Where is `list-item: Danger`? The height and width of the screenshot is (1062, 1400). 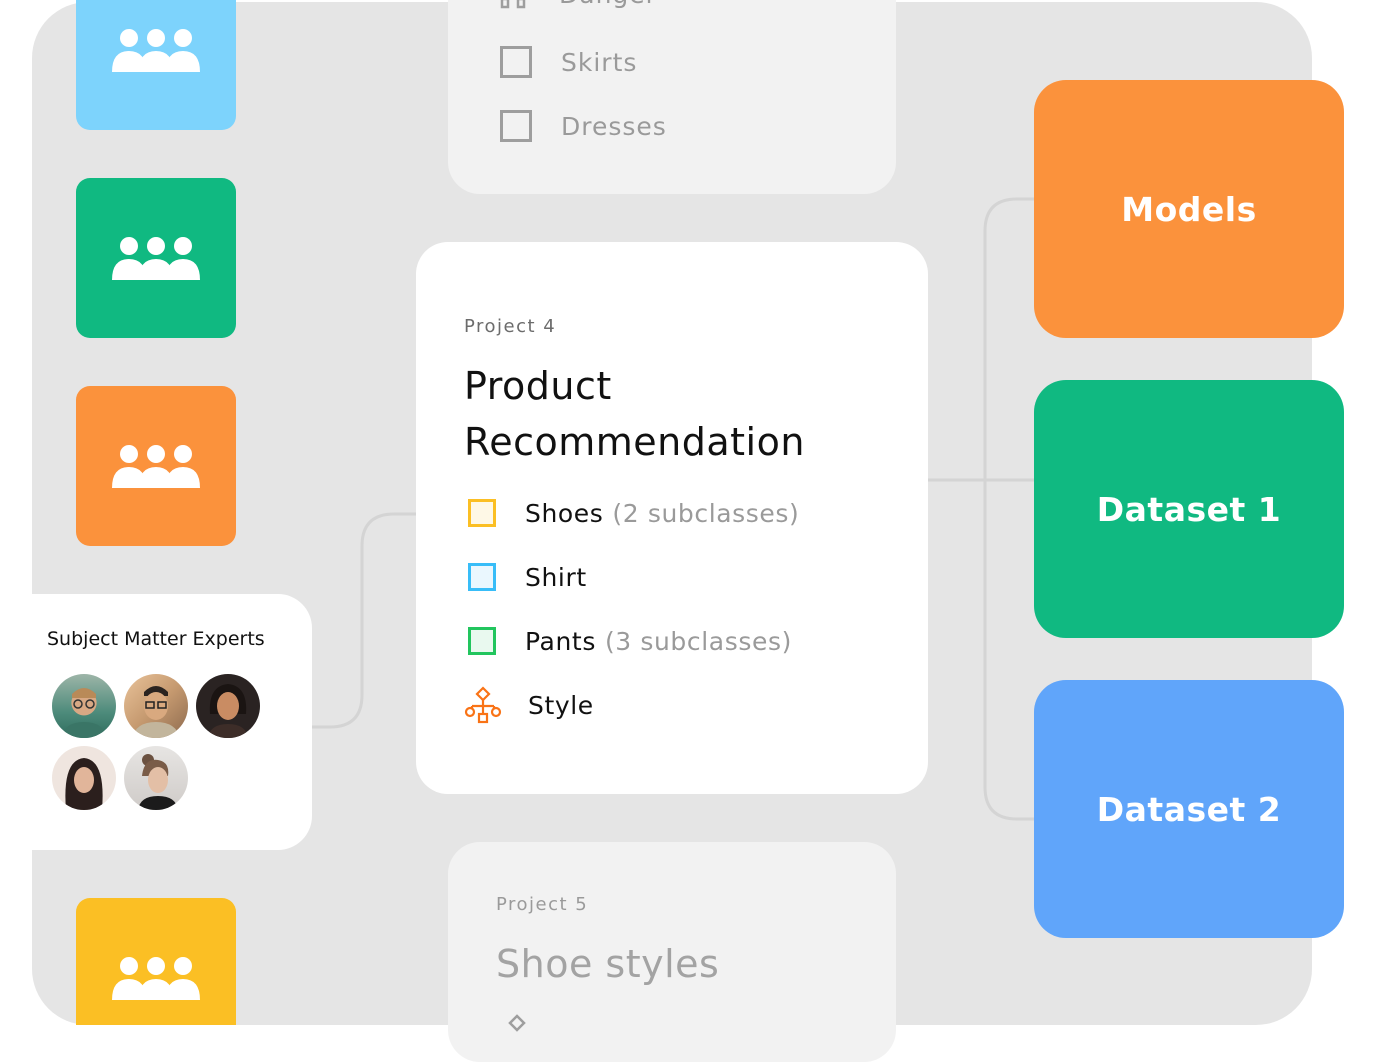
list-item: Danger is located at coordinates (576, 7).